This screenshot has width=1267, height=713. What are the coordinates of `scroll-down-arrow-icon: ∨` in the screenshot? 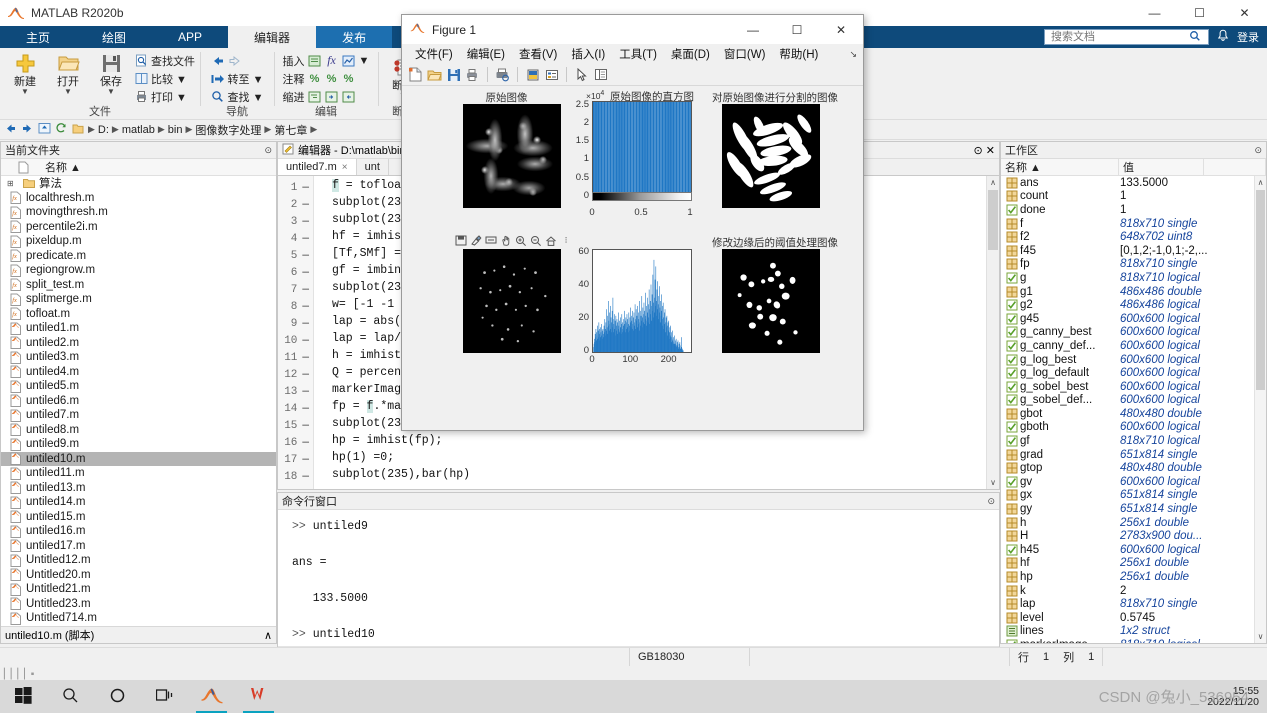 It's located at (993, 482).